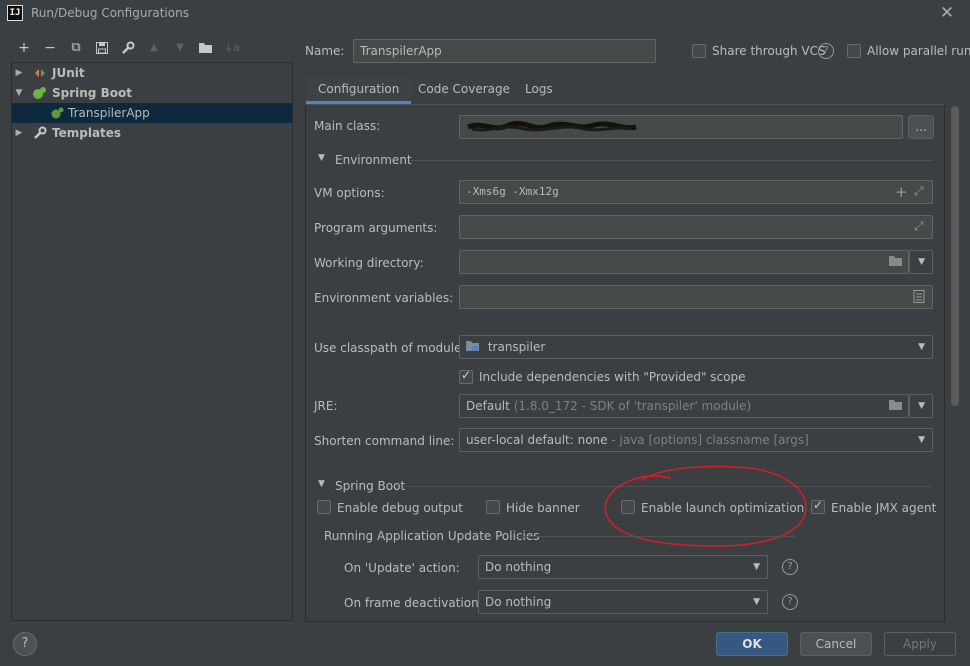  Describe the element at coordinates (518, 602) in the screenshot. I see `on-frame-value: Do nothing` at that location.